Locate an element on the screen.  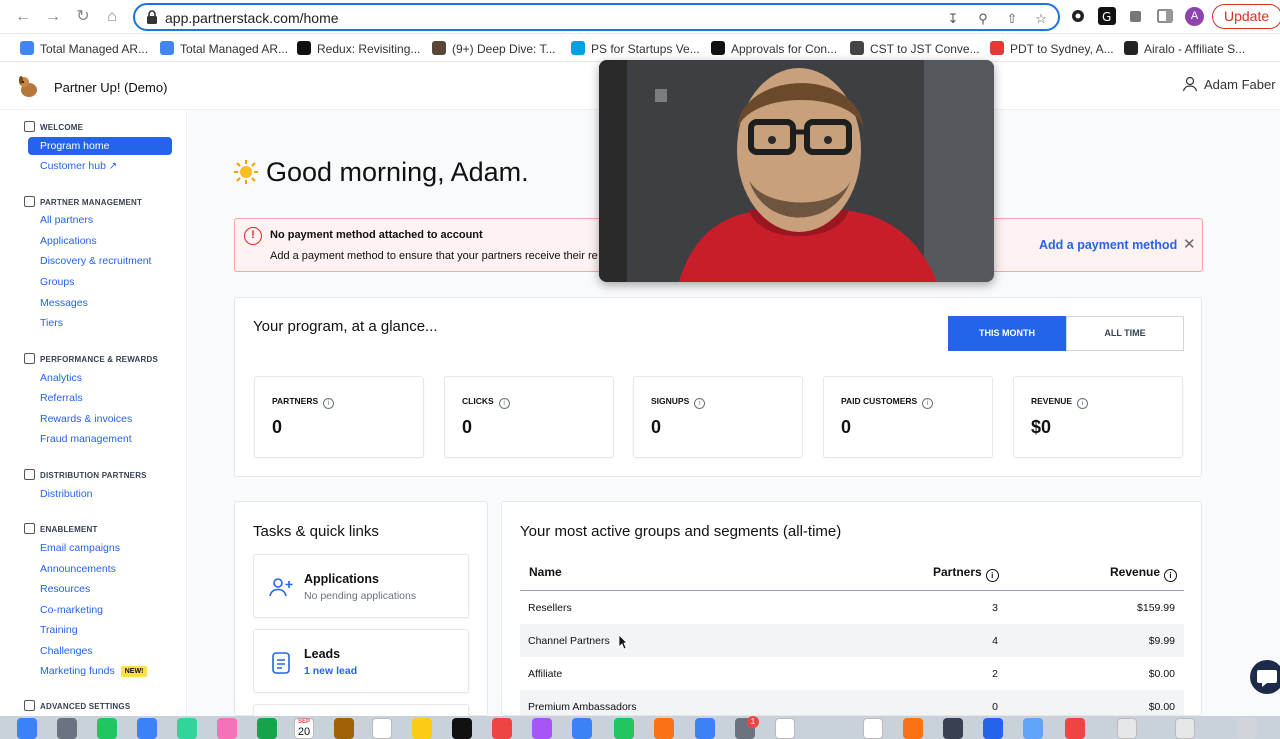
pages-icon is located at coordinates (664, 728).